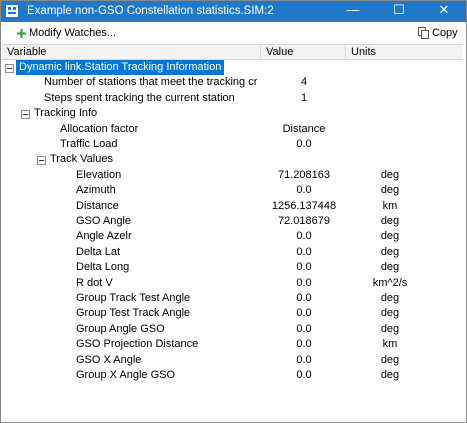  Describe the element at coordinates (232, 283) in the screenshot. I see `tree-row: R dot V 0.0 km^2/s` at that location.